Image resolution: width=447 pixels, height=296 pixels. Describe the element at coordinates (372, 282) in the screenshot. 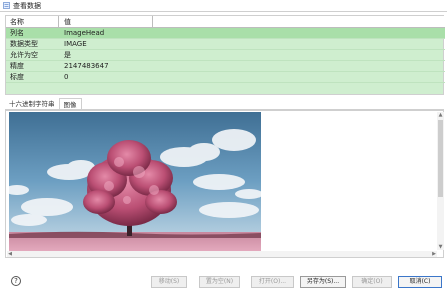

I see `ok-button: 确定(O)` at that location.